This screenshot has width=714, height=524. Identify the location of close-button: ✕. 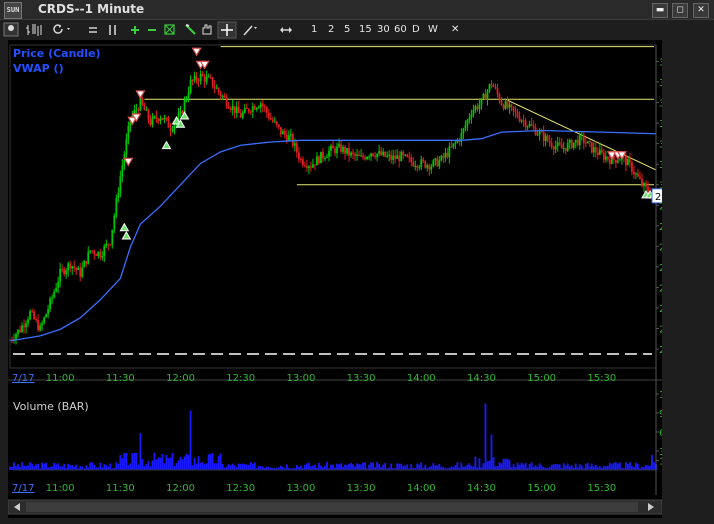
(701, 10).